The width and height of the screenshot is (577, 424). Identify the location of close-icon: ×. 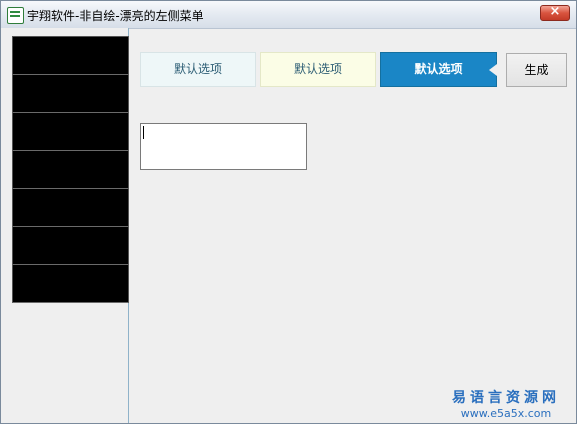
(555, 11).